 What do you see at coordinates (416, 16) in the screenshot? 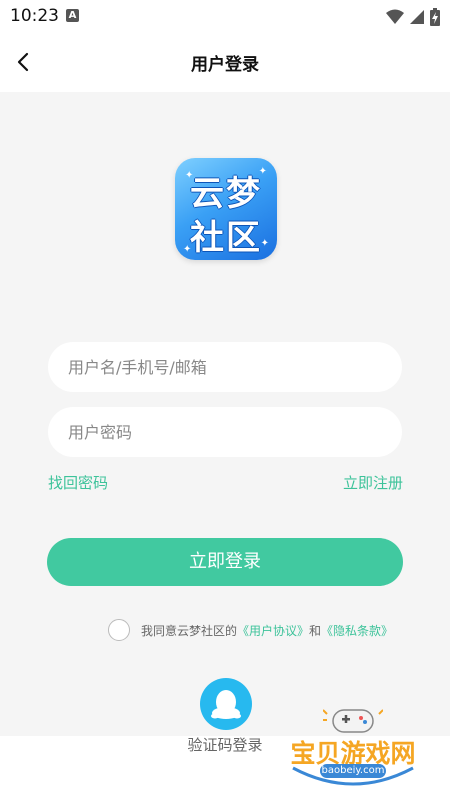
I see `signal-icon` at bounding box center [416, 16].